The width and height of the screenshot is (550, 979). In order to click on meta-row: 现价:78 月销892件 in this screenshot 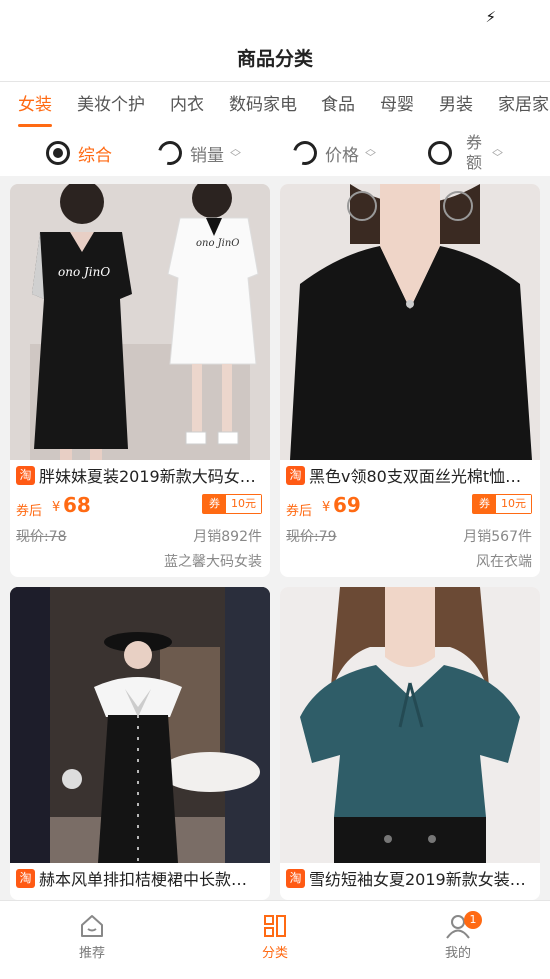, I will do `click(139, 536)`.